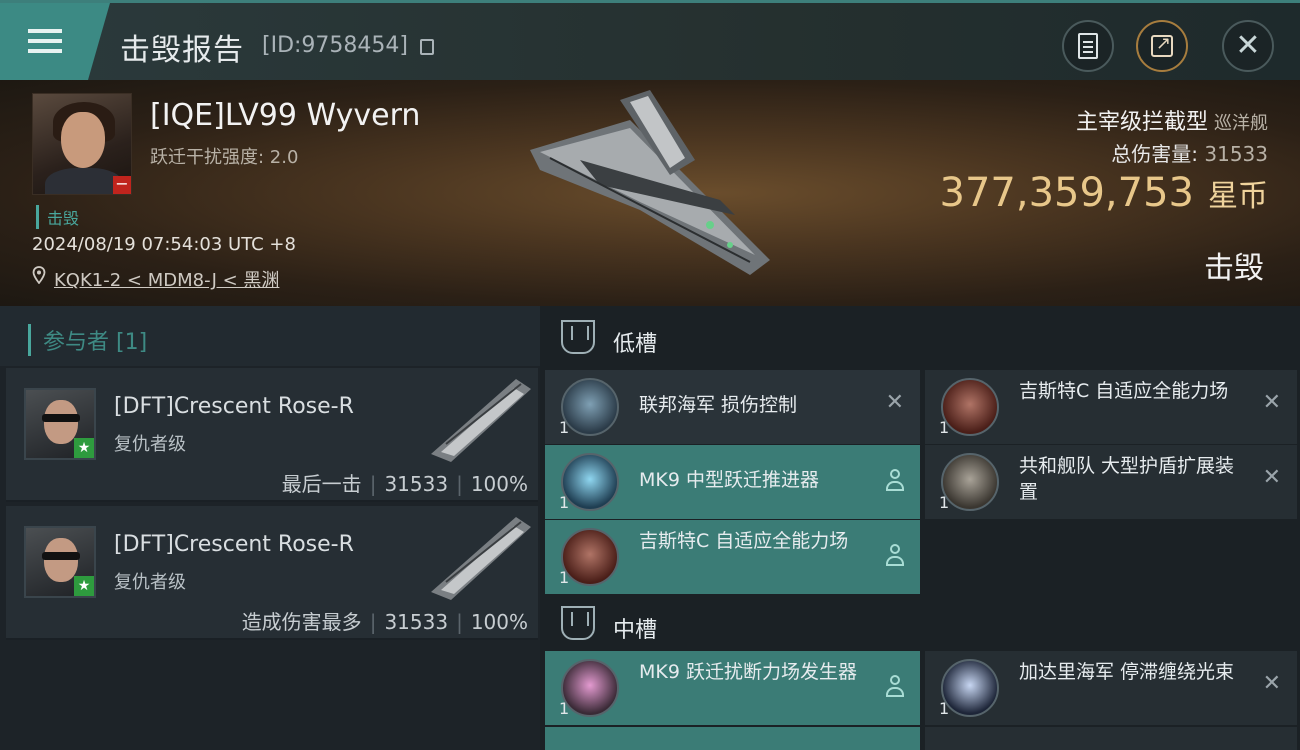 The width and height of the screenshot is (1300, 750). I want to click on module-row: 1 MK9 中型跃迁推进器, so click(732, 482).